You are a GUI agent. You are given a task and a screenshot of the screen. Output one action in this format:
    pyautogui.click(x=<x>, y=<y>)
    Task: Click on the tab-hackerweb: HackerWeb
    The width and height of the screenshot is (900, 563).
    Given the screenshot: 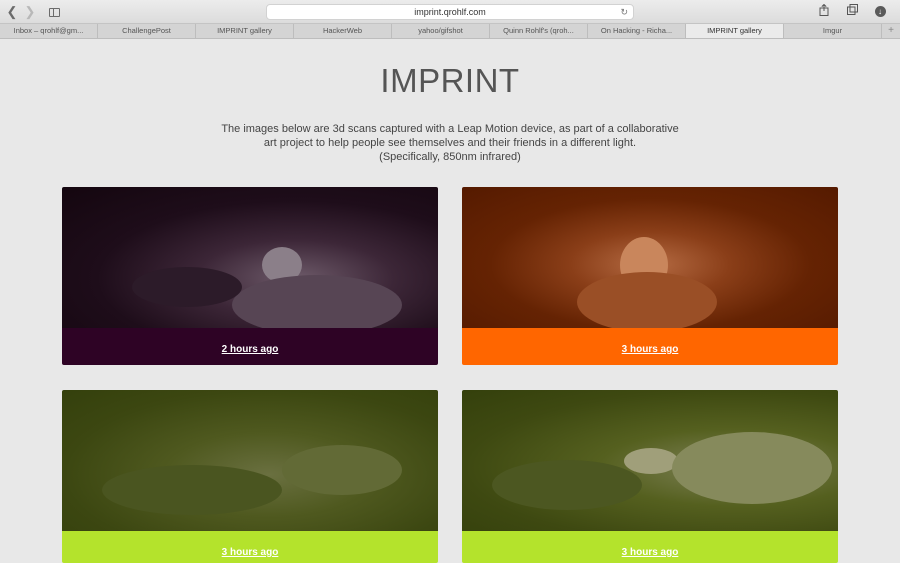 What is the action you would take?
    pyautogui.click(x=343, y=31)
    